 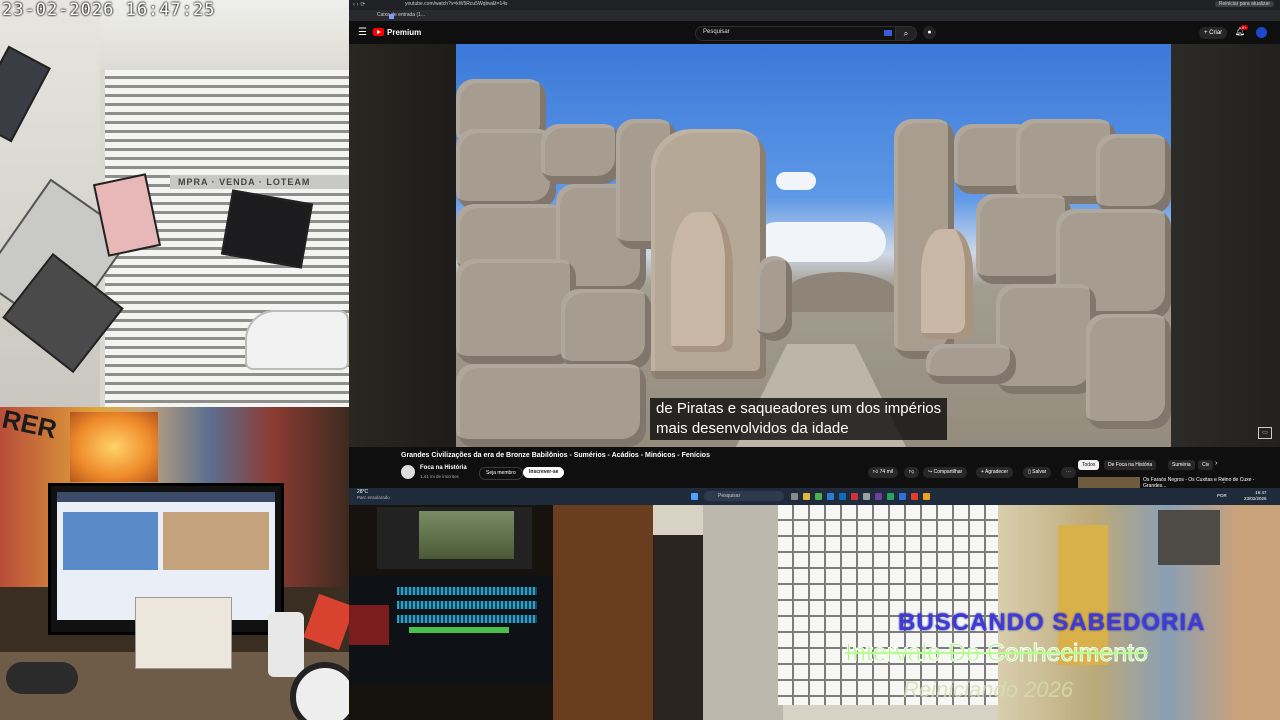 What do you see at coordinates (373, 497) in the screenshot?
I see `weather-desc: Parc ensolarado` at bounding box center [373, 497].